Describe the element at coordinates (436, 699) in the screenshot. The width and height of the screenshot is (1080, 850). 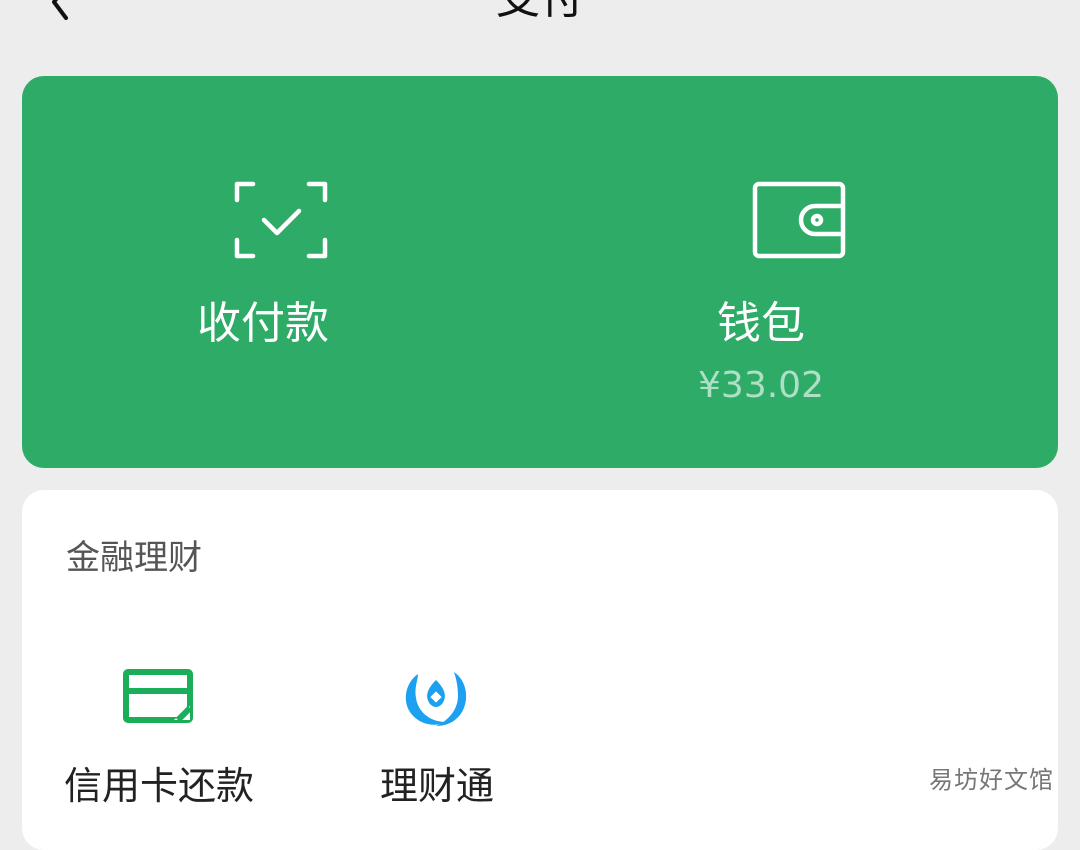
I see `licaitong-icon` at that location.